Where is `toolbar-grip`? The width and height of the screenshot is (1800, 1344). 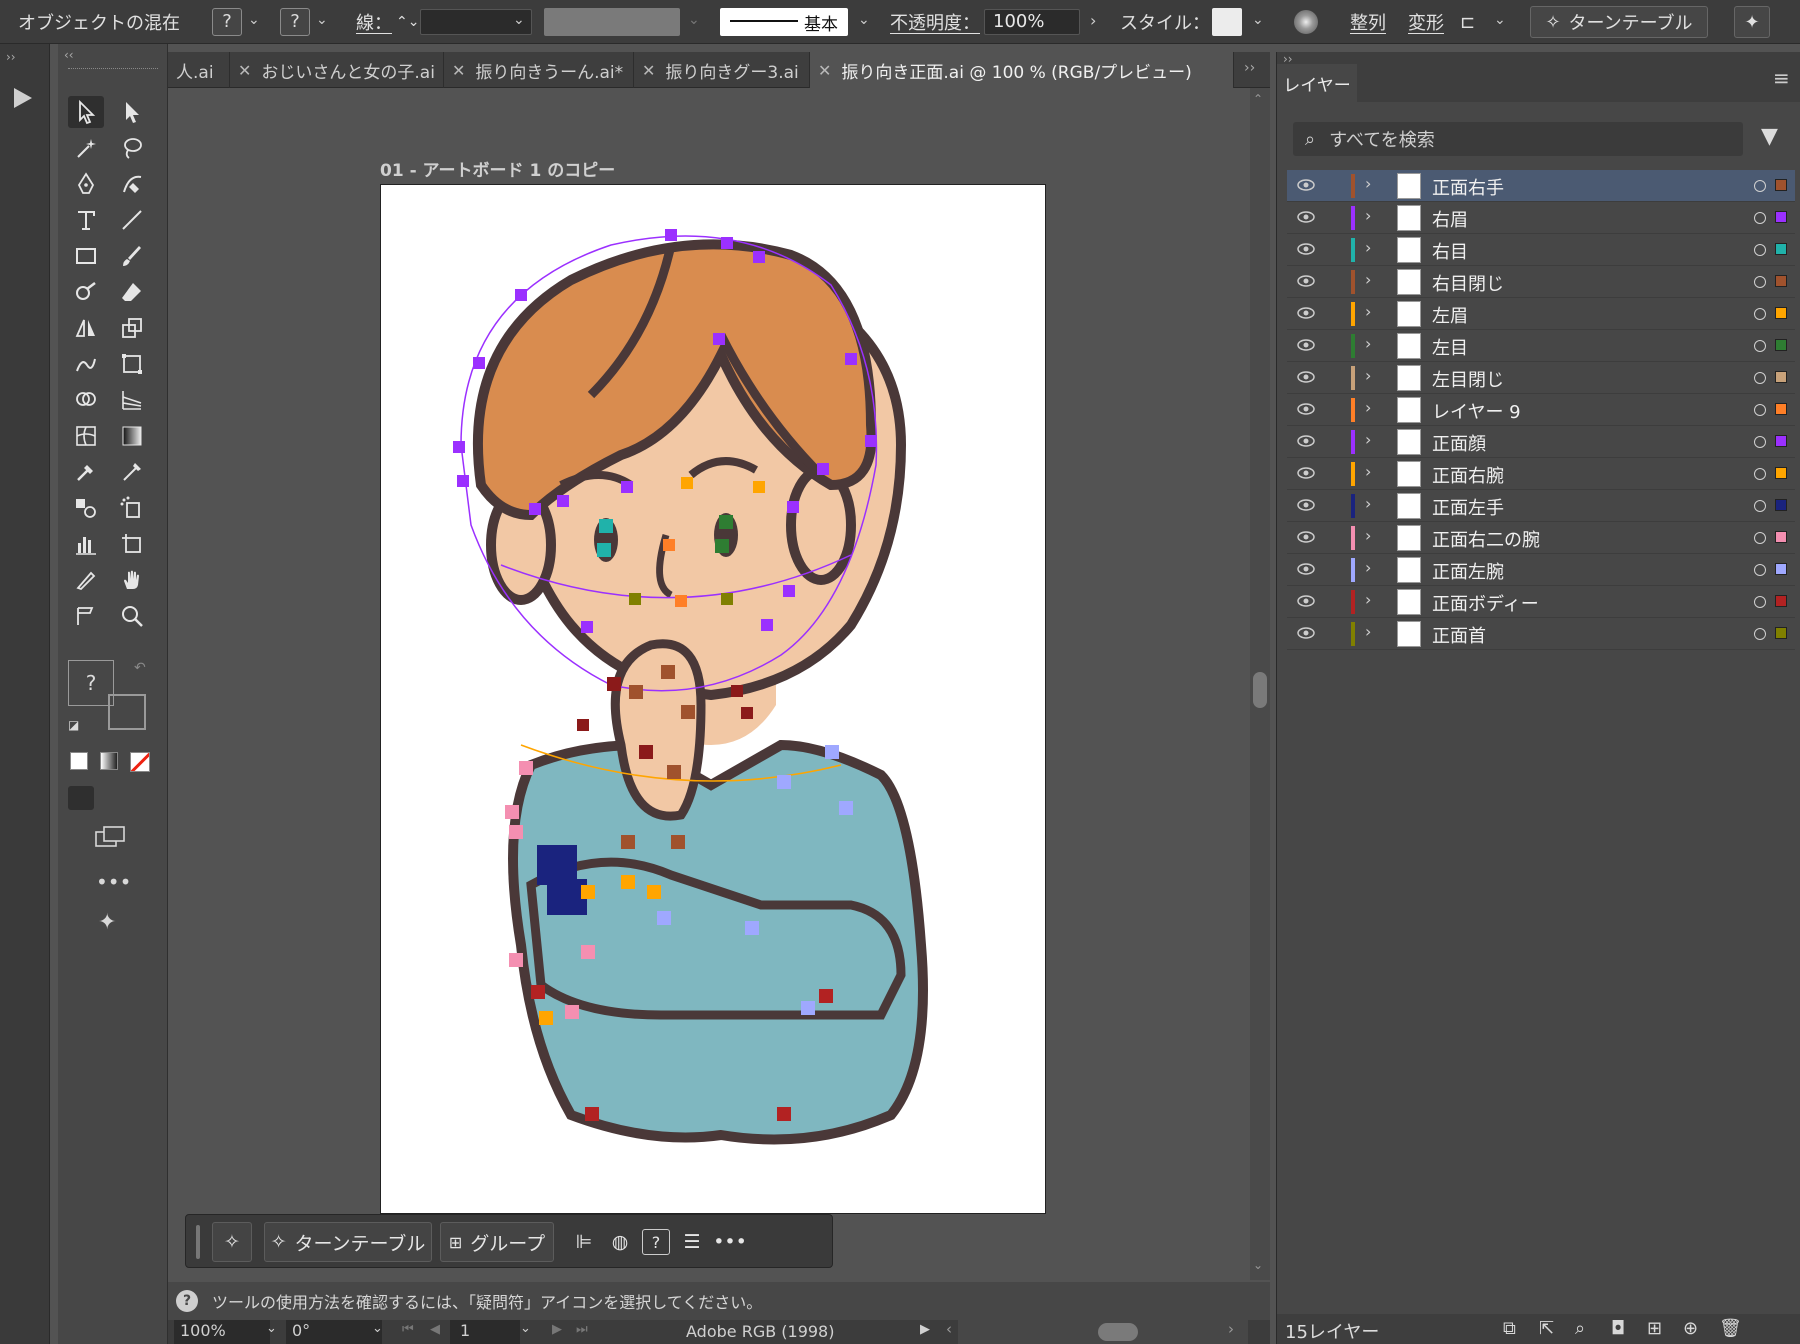
toolbar-grip is located at coordinates (113, 69).